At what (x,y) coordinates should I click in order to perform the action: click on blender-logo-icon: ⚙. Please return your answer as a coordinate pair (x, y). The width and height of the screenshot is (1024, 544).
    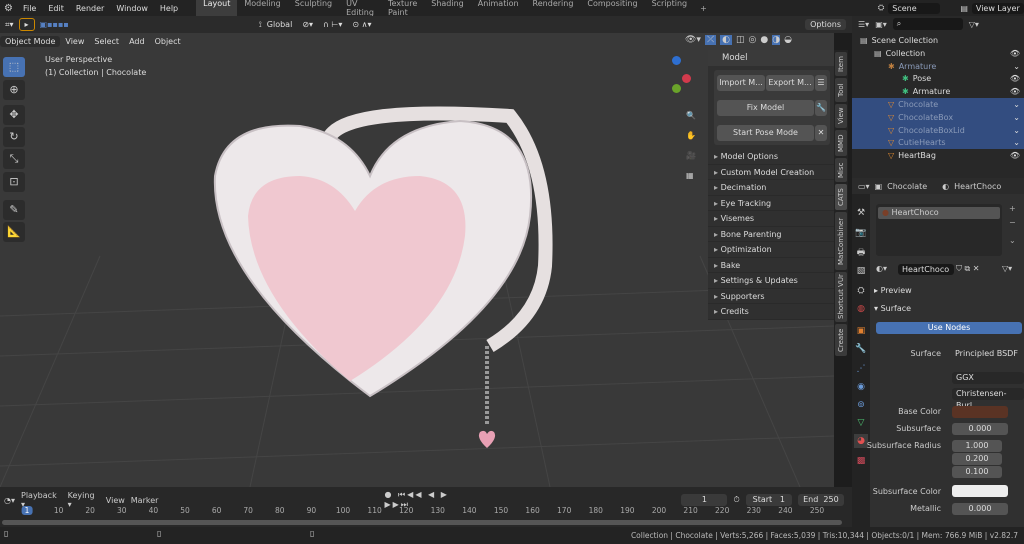
    Looking at the image, I should click on (8, 8).